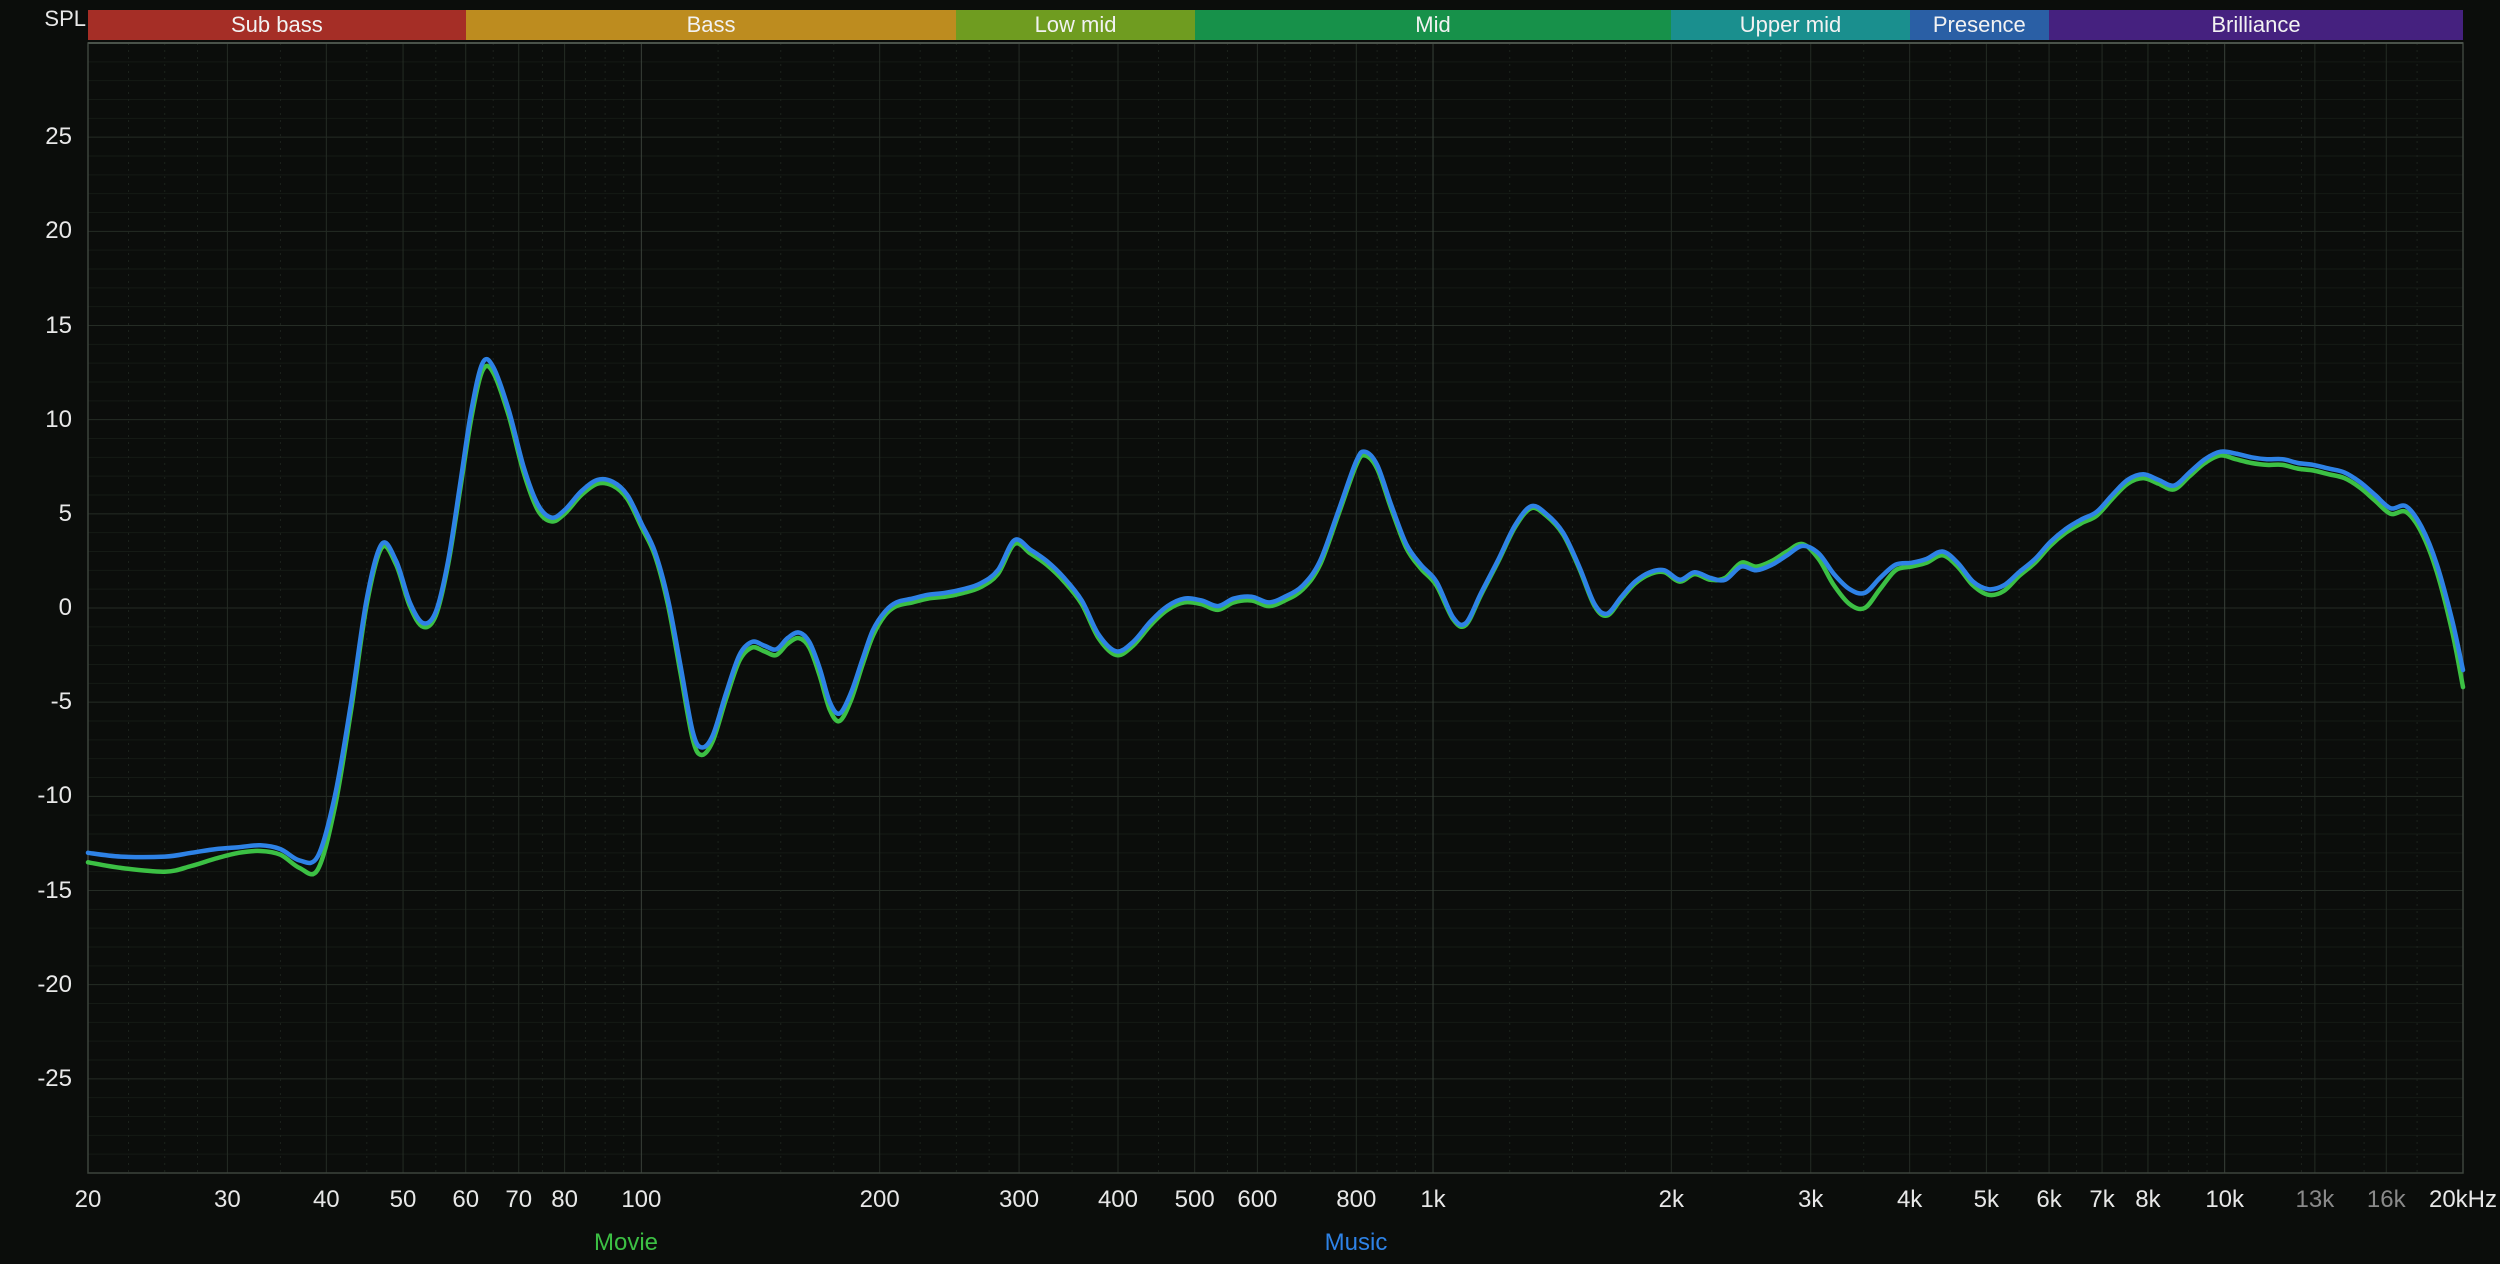  I want to click on x-tick-8k: 8k, so click(2148, 1199).